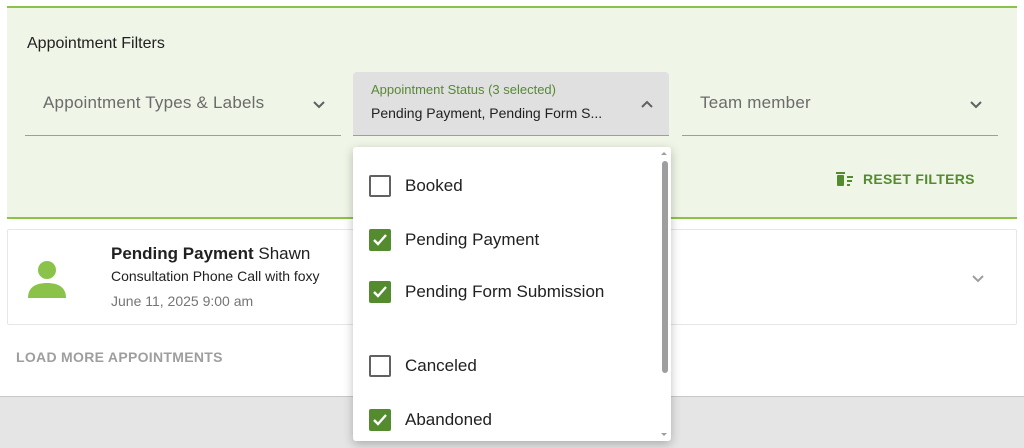  What do you see at coordinates (463, 89) in the screenshot?
I see `appointment-status-caption: Appointment Status (3 selected)` at bounding box center [463, 89].